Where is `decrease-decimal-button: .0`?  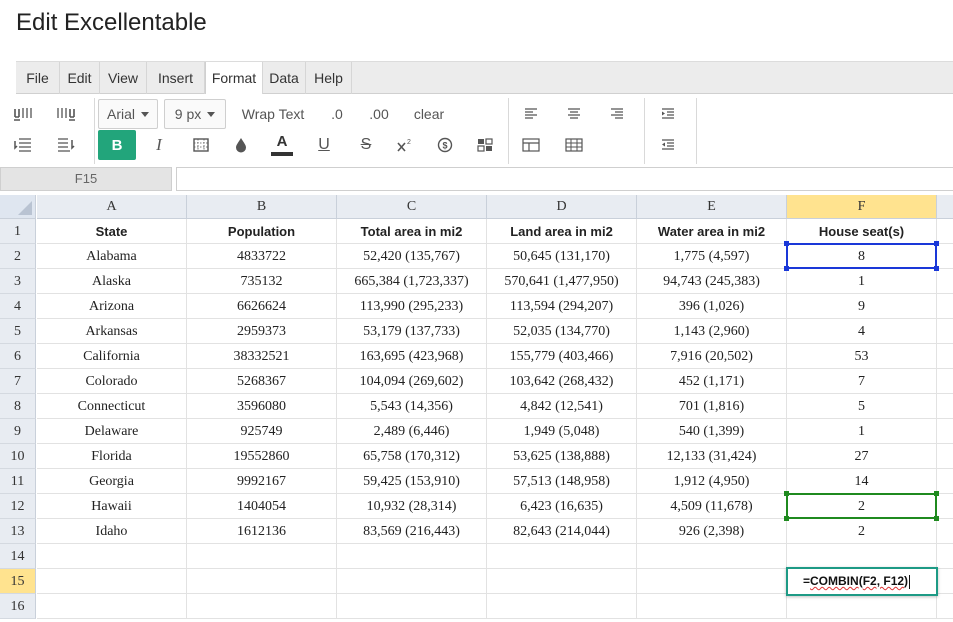 decrease-decimal-button: .0 is located at coordinates (337, 114).